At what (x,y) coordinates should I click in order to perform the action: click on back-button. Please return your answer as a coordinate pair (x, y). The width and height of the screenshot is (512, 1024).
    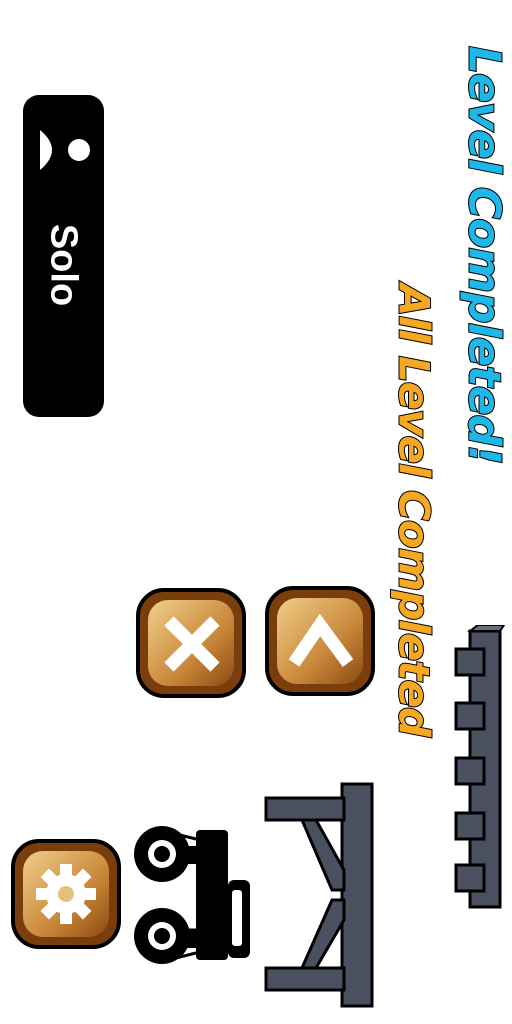
    Looking at the image, I should click on (320, 641).